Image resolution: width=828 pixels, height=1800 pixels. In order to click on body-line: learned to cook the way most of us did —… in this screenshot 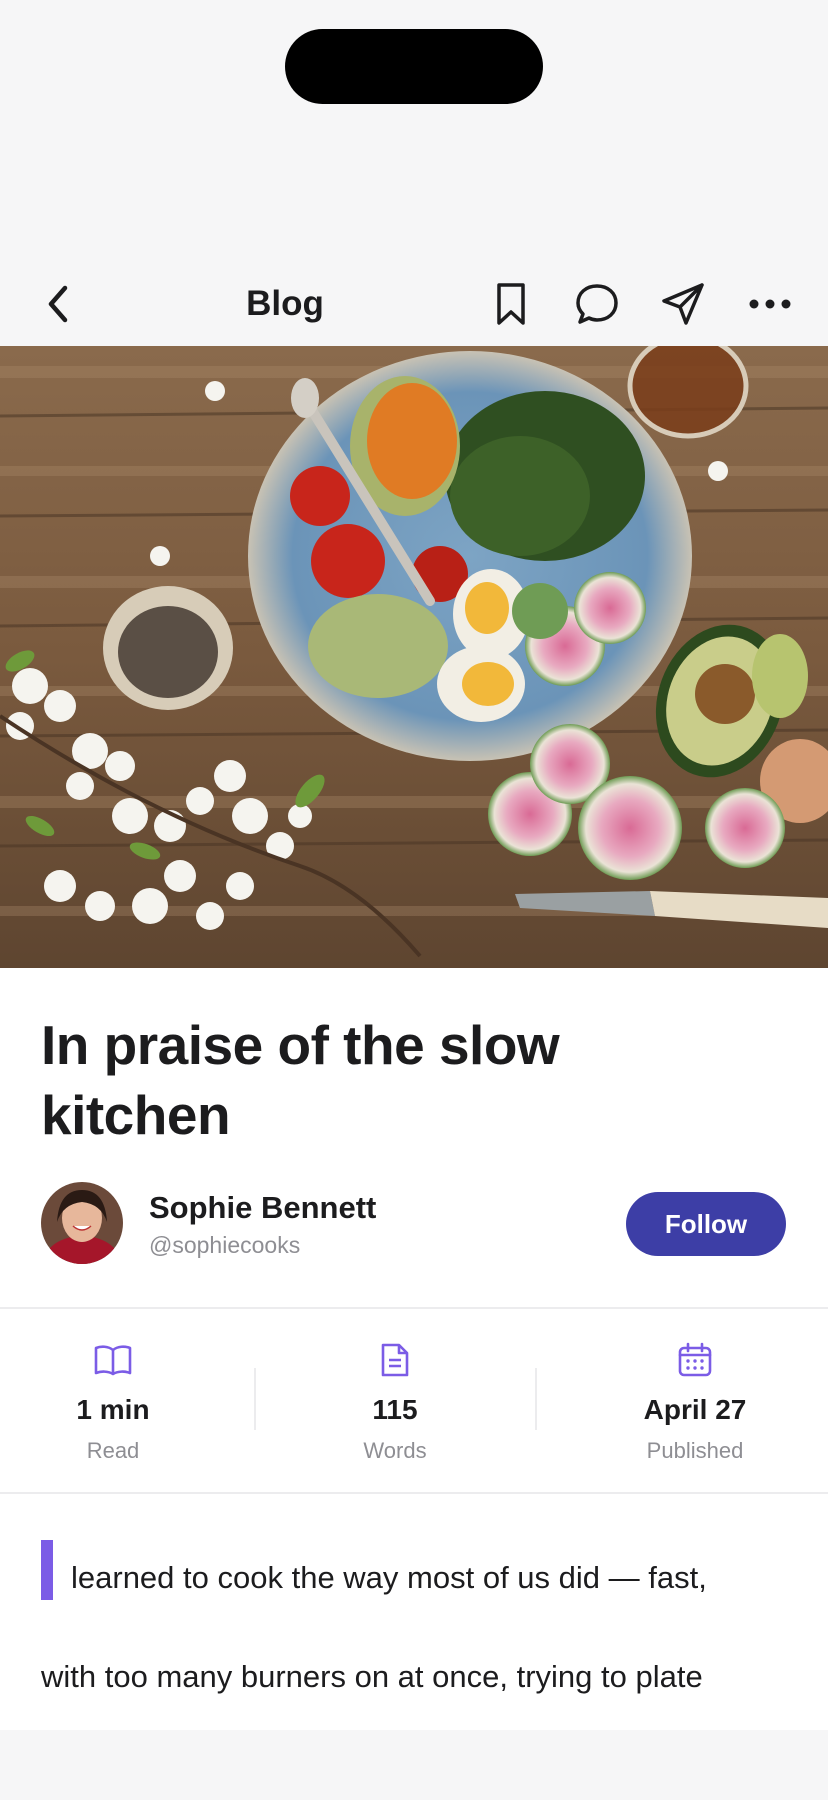, I will do `click(389, 1577)`.